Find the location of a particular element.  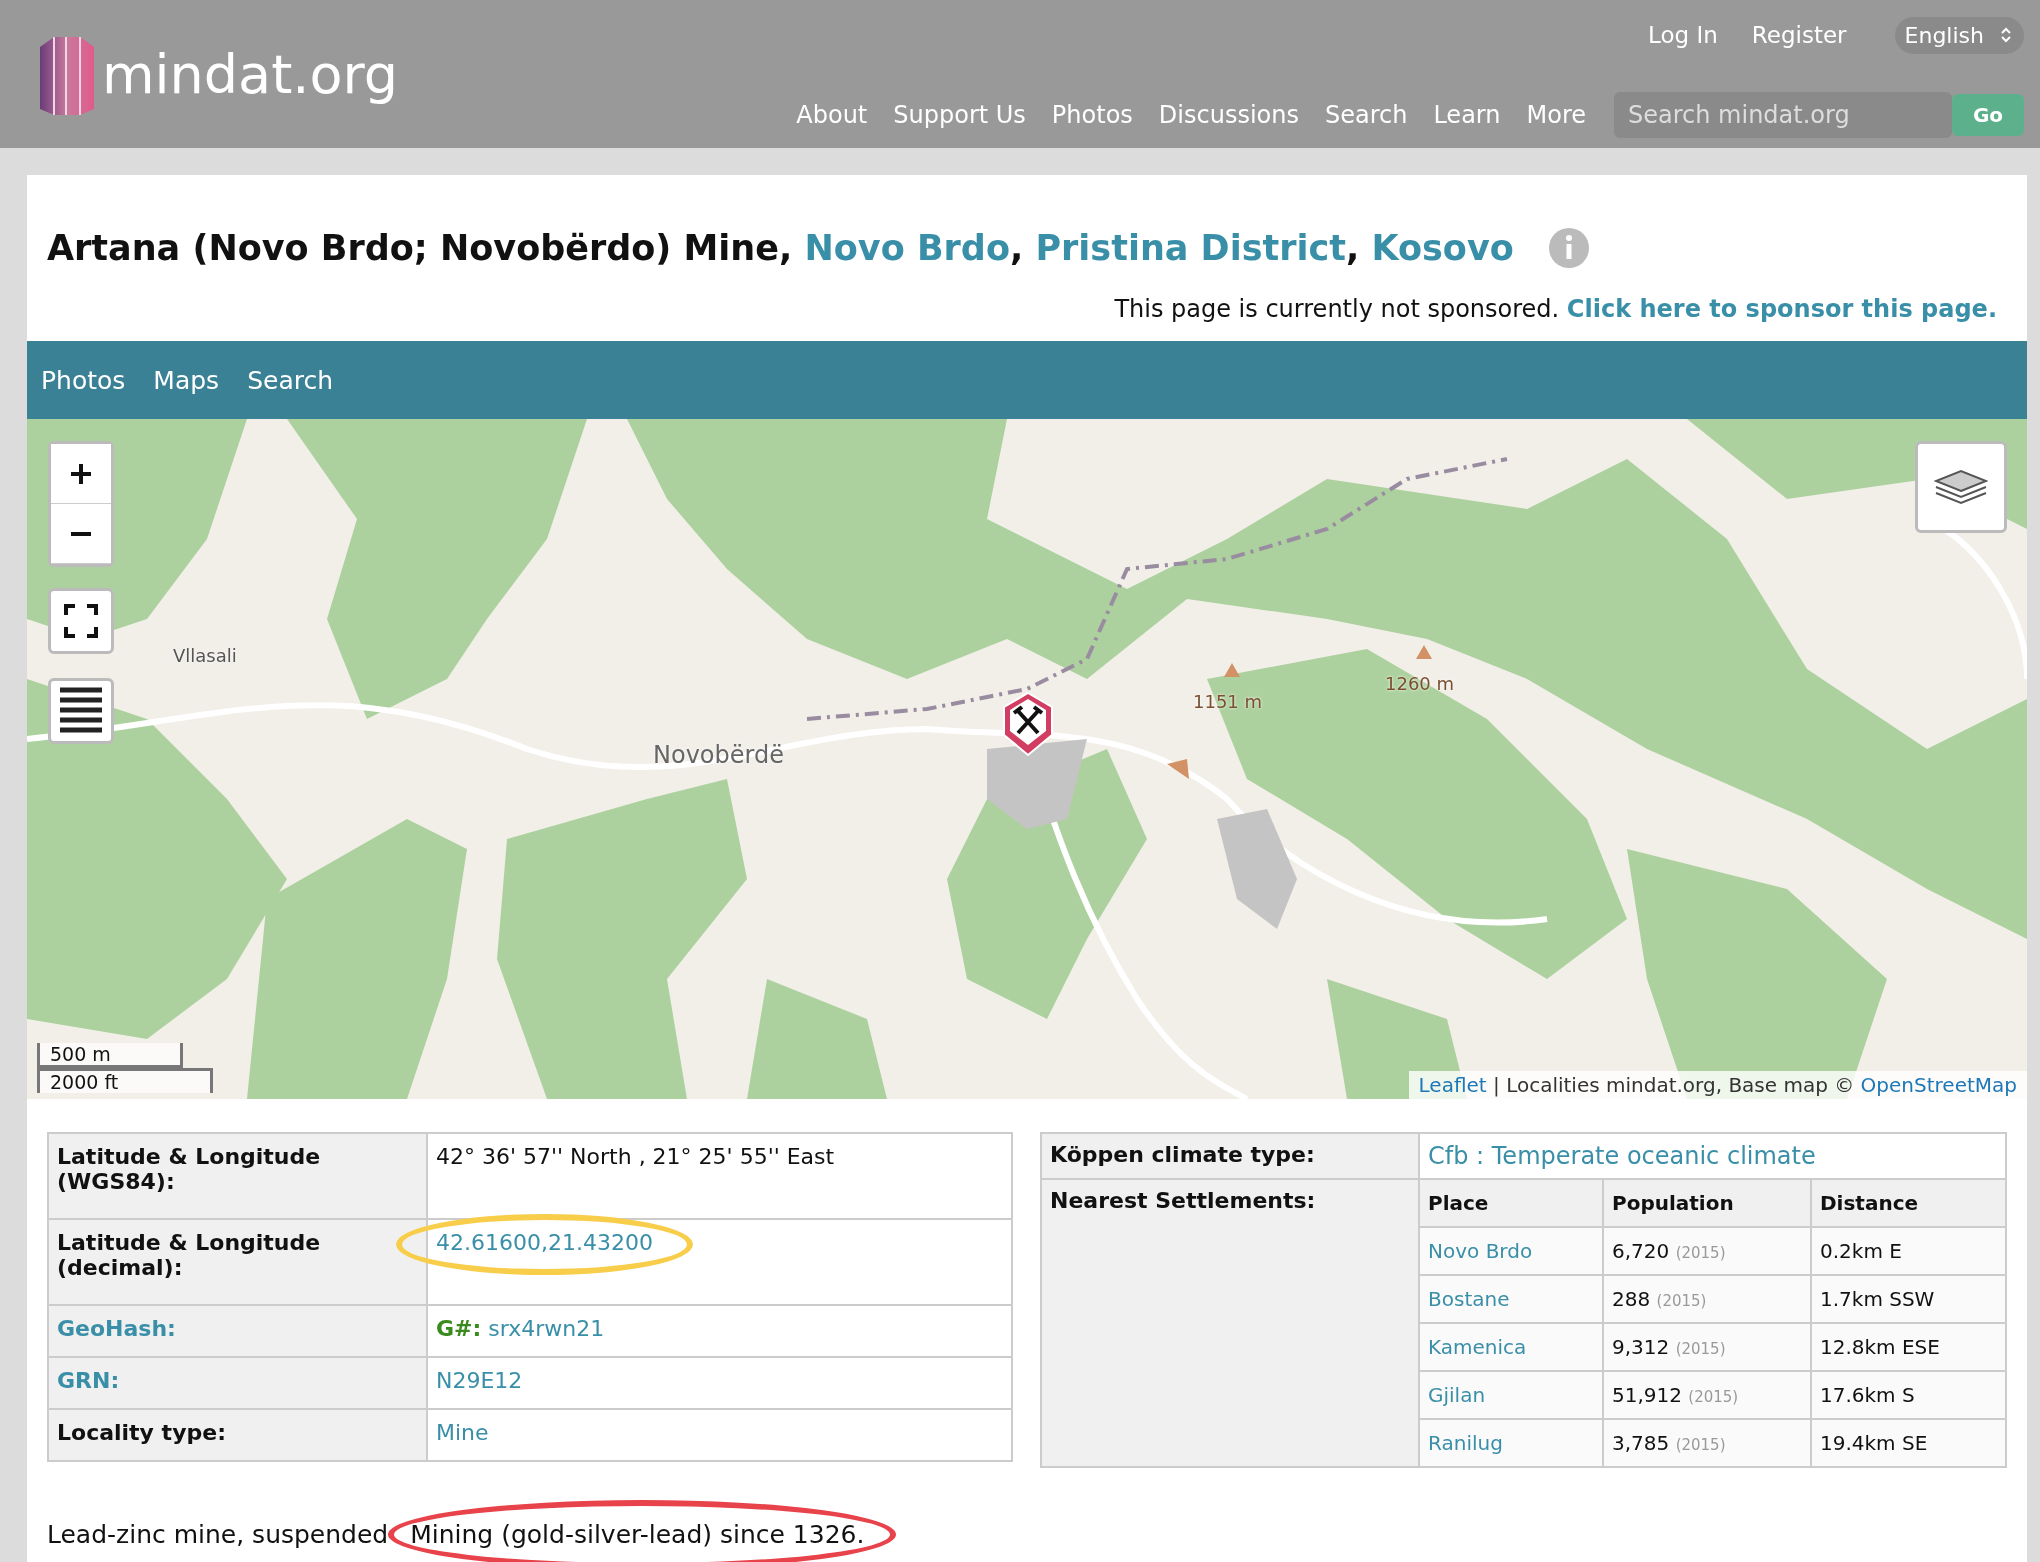

field-label: Locality type: is located at coordinates (141, 1432).